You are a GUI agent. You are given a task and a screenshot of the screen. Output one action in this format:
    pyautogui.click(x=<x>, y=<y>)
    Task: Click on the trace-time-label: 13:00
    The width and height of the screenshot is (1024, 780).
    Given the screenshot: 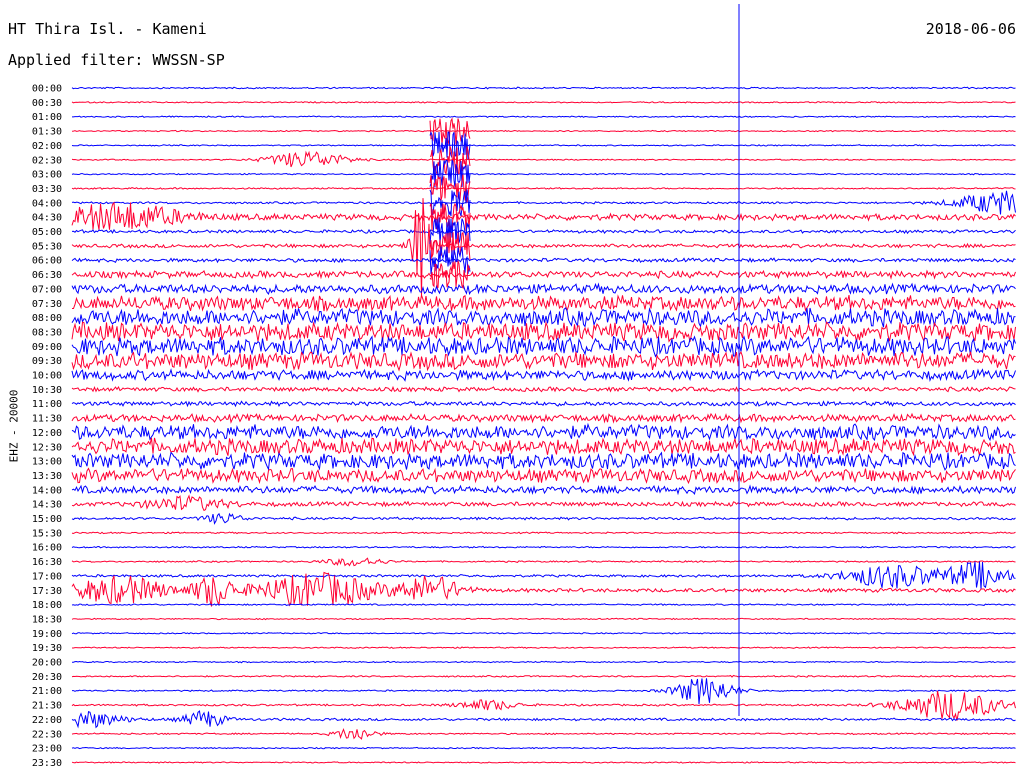 What is the action you would take?
    pyautogui.click(x=47, y=462)
    